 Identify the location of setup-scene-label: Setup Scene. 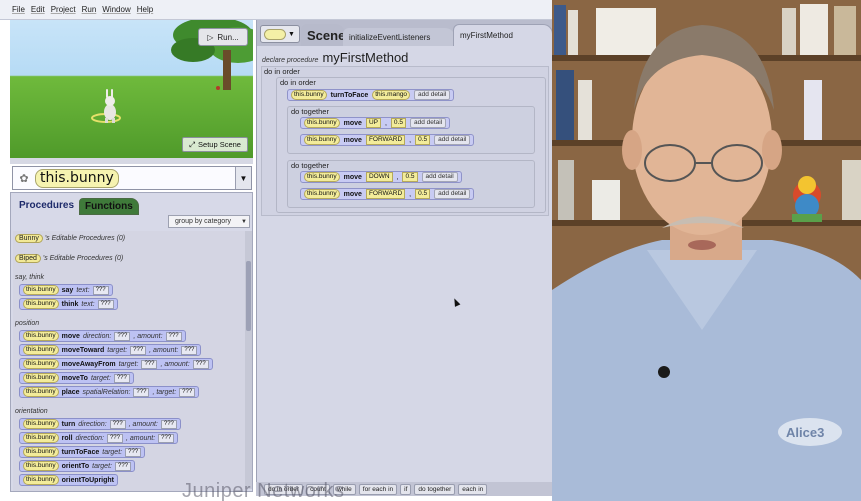
(219, 144).